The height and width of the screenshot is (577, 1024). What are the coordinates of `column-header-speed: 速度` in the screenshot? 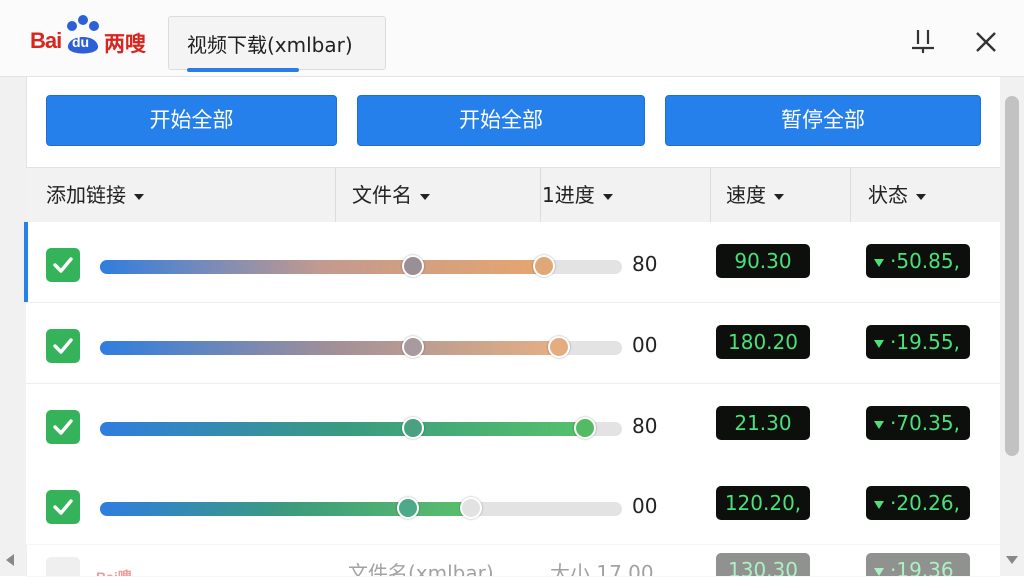 It's located at (755, 195).